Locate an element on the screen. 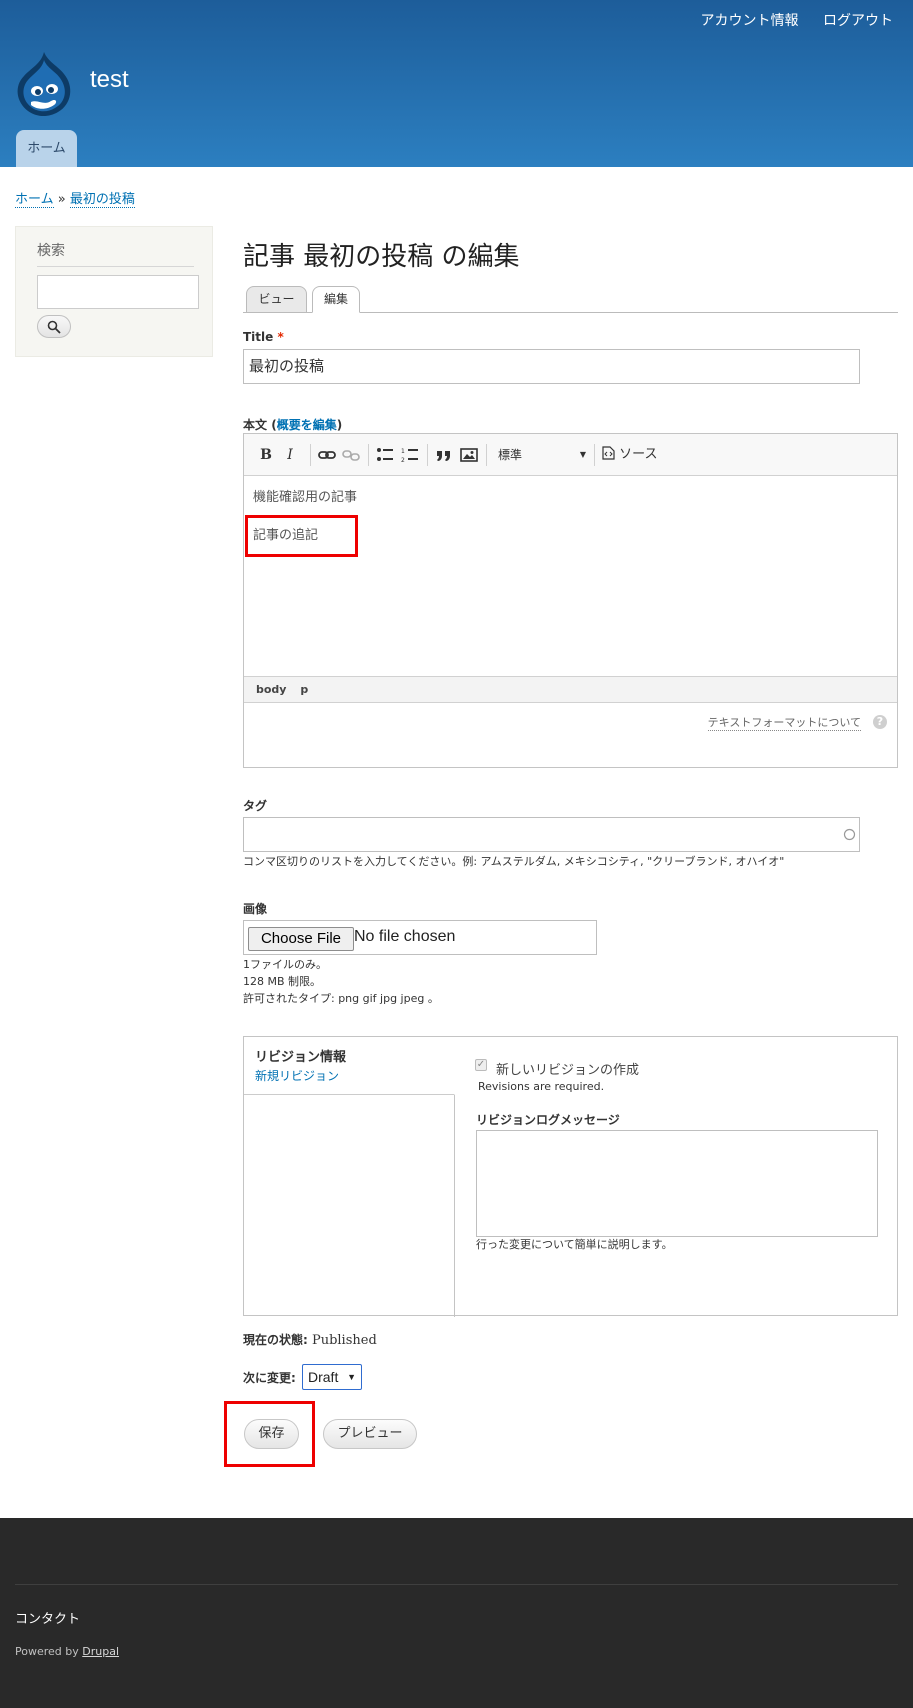 Image resolution: width=913 pixels, height=1708 pixels. editor-toolbar: B I 1 2 標準 ▼ ソース is located at coordinates (570, 455).